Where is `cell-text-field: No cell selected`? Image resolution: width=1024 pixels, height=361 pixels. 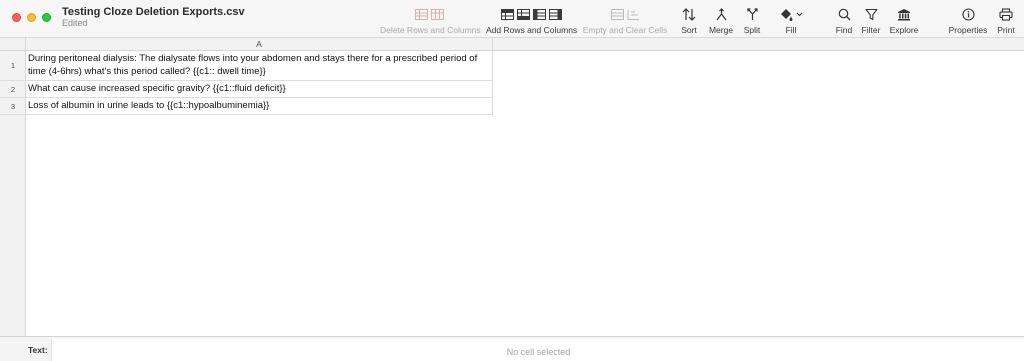 cell-text-field: No cell selected is located at coordinates (537, 350).